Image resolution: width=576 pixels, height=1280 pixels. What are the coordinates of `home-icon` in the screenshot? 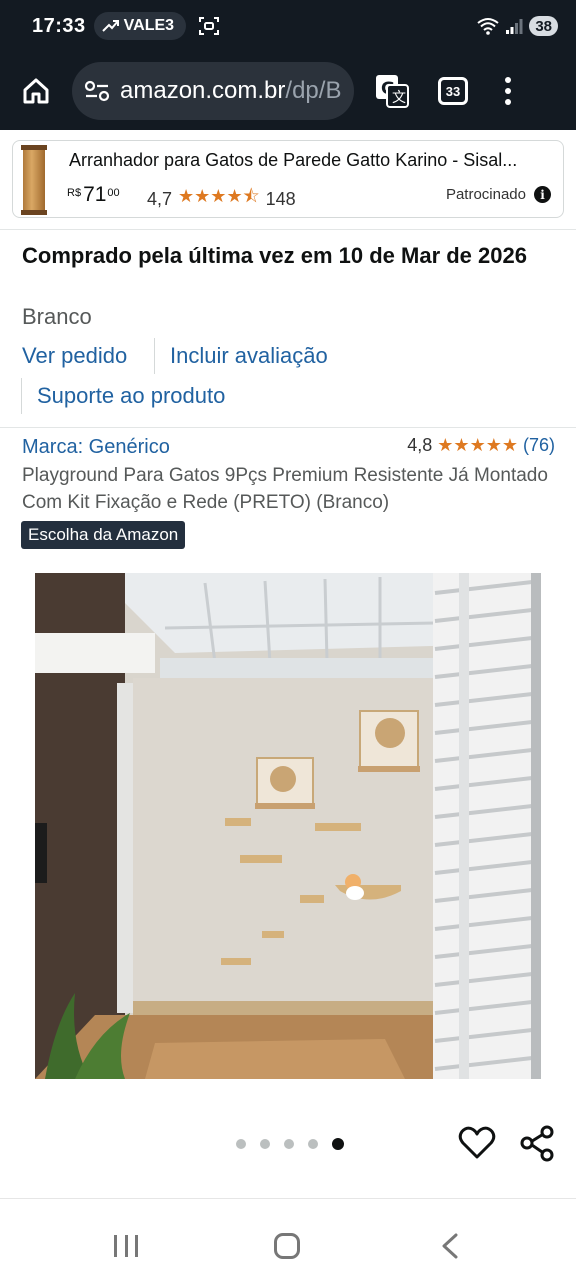 It's located at (36, 91).